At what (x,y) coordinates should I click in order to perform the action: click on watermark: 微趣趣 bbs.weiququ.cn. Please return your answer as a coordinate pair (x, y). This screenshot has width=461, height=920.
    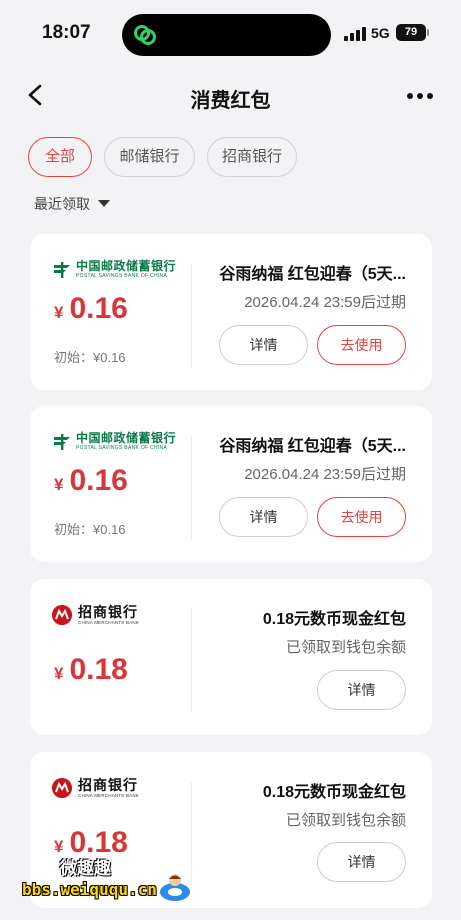
    Looking at the image, I should click on (105, 880).